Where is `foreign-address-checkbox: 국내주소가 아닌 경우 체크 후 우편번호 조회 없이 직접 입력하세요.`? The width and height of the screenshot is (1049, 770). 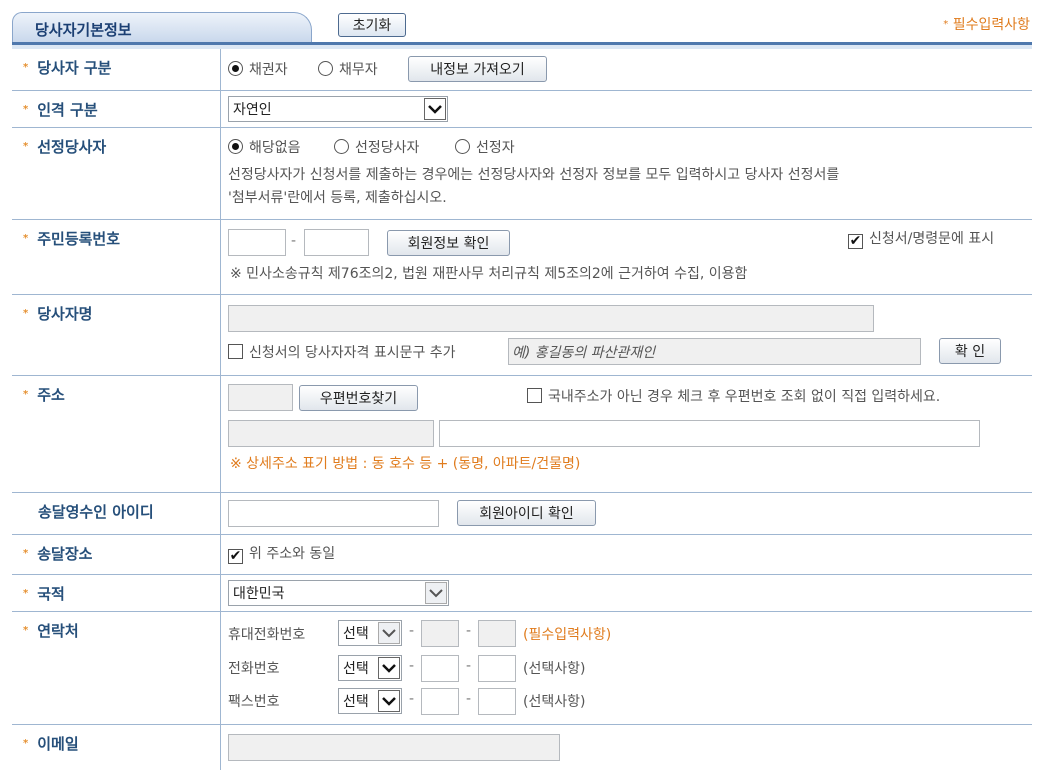
foreign-address-checkbox: 국내주소가 아닌 경우 체크 후 우편번호 조회 없이 직접 입력하세요. is located at coordinates (733, 396).